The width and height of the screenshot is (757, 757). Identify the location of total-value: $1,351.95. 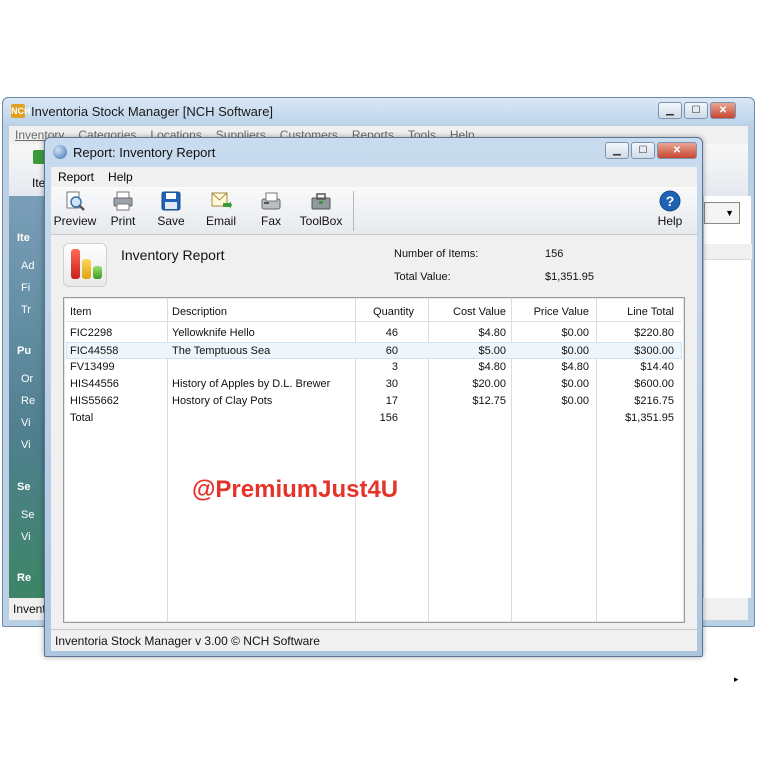
(569, 277).